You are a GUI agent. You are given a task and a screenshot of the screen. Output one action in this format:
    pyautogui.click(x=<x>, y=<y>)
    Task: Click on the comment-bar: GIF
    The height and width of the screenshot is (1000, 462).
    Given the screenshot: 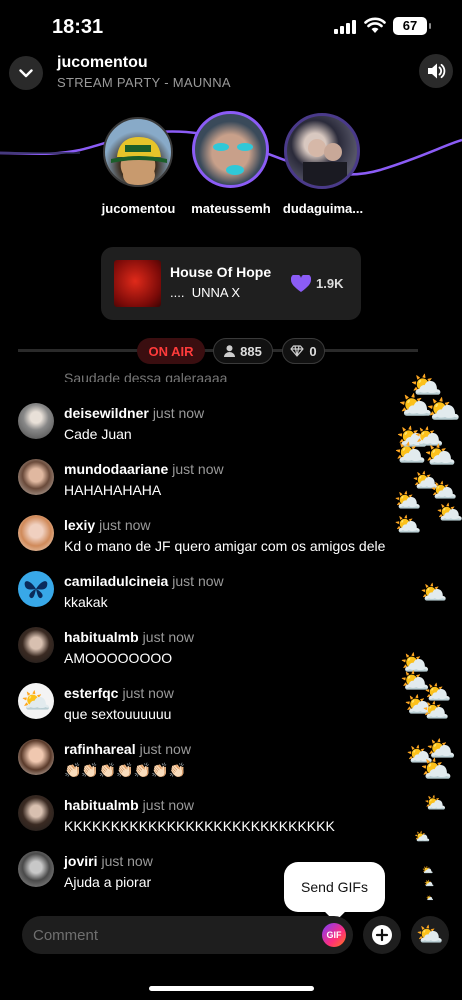 What is the action you would take?
    pyautogui.click(x=187, y=935)
    